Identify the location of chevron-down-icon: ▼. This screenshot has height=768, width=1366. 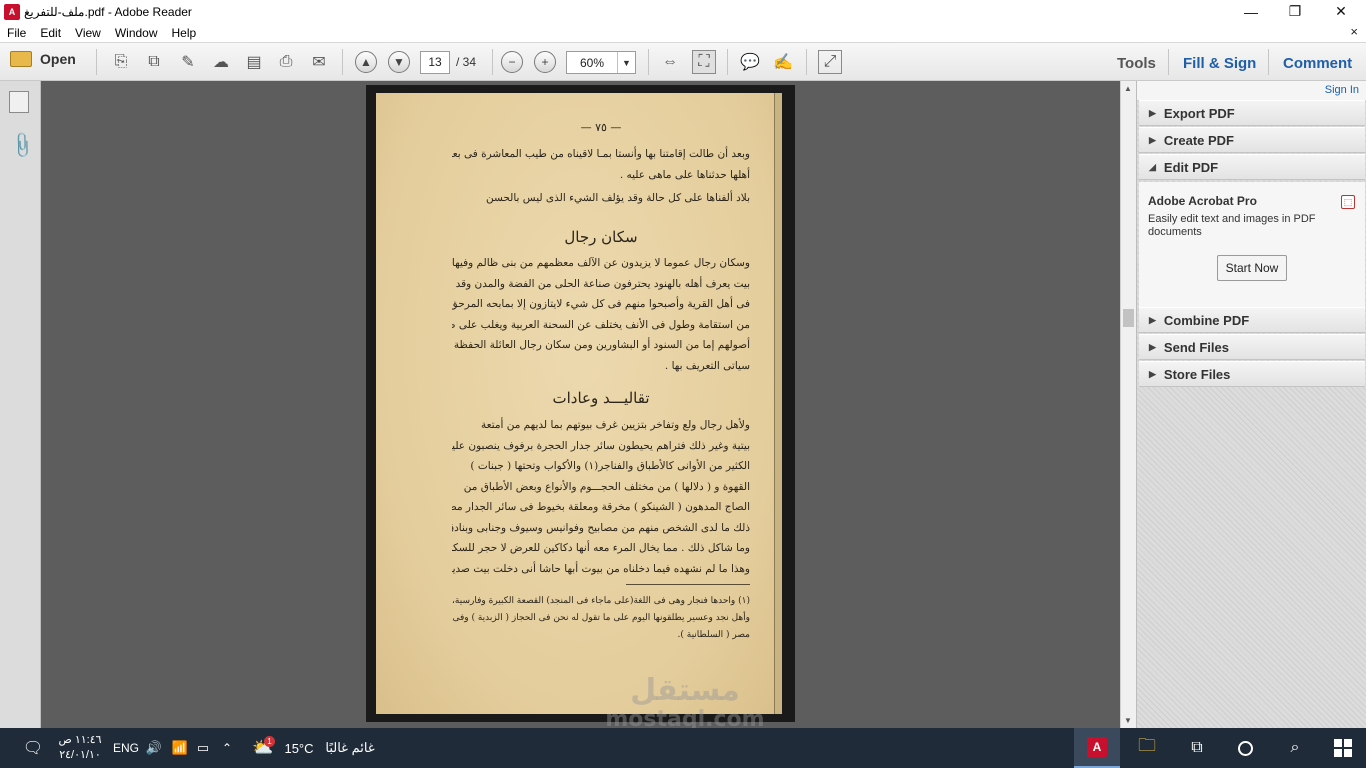
(626, 62).